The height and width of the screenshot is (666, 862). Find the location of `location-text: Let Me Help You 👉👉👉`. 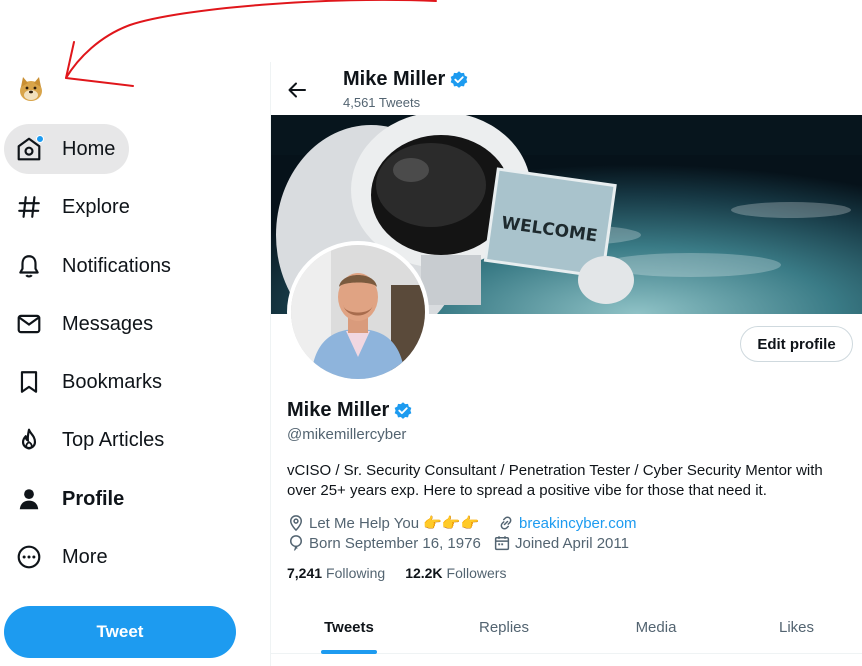

location-text: Let Me Help You 👉👉👉 is located at coordinates (394, 523).